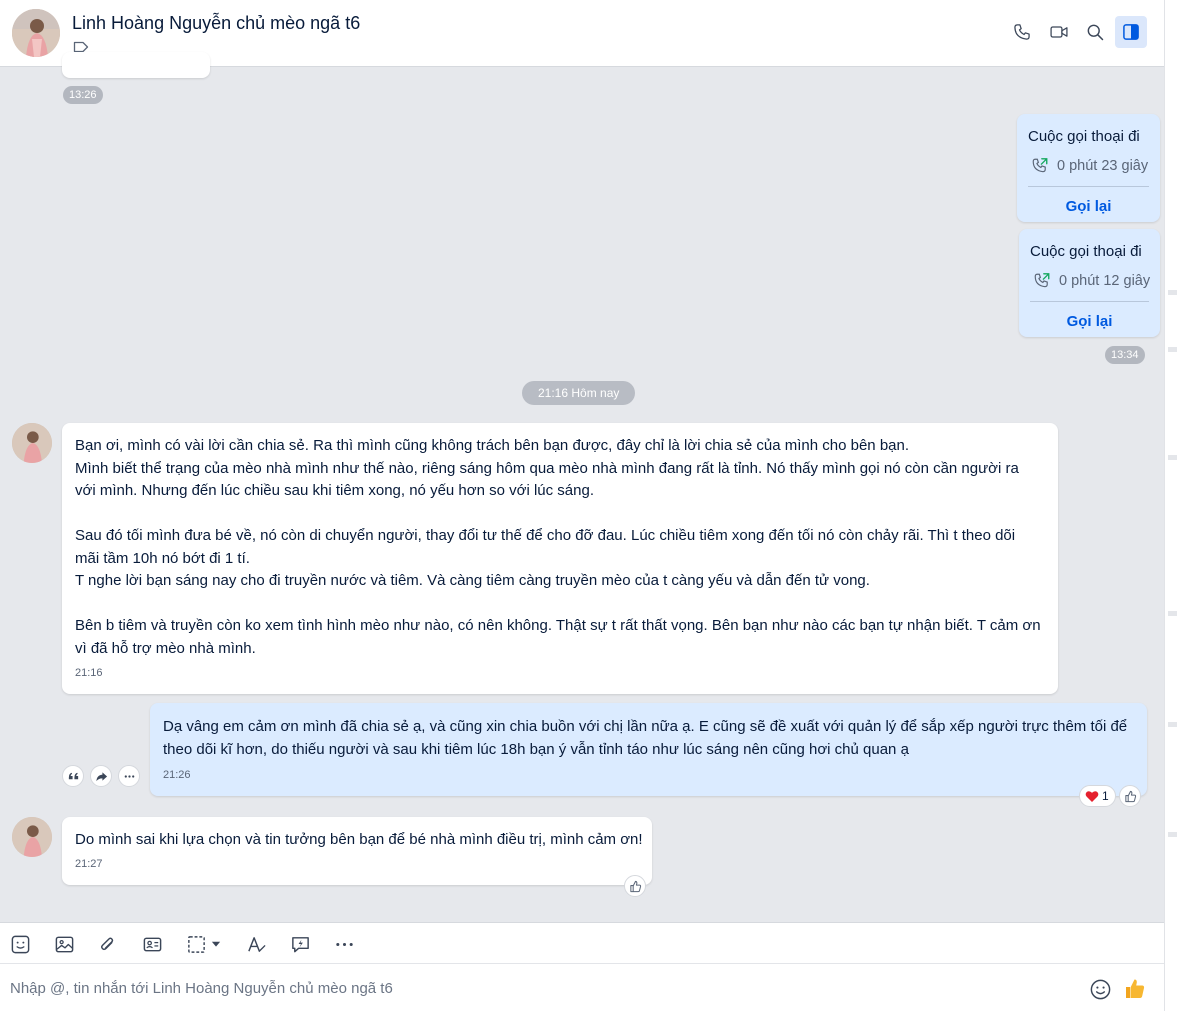 The width and height of the screenshot is (1177, 1011). I want to click on composer, so click(582, 987).